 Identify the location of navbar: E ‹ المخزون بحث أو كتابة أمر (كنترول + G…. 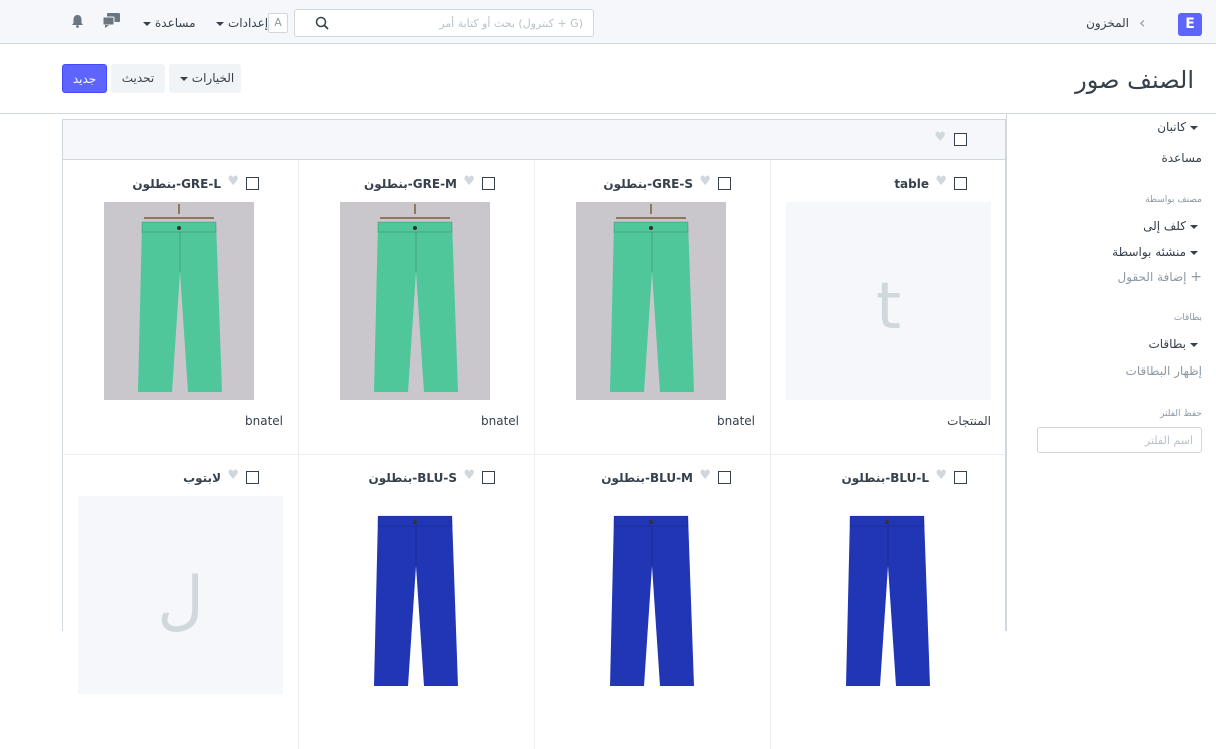
(608, 22).